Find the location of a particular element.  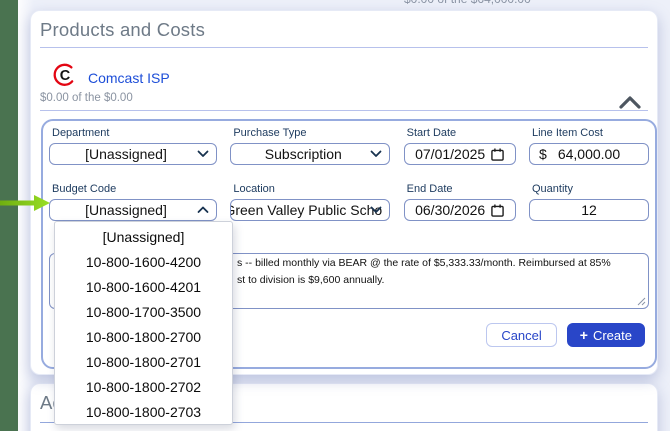

budget-code-group: Budget Code [Unassigned] is located at coordinates (133, 202).